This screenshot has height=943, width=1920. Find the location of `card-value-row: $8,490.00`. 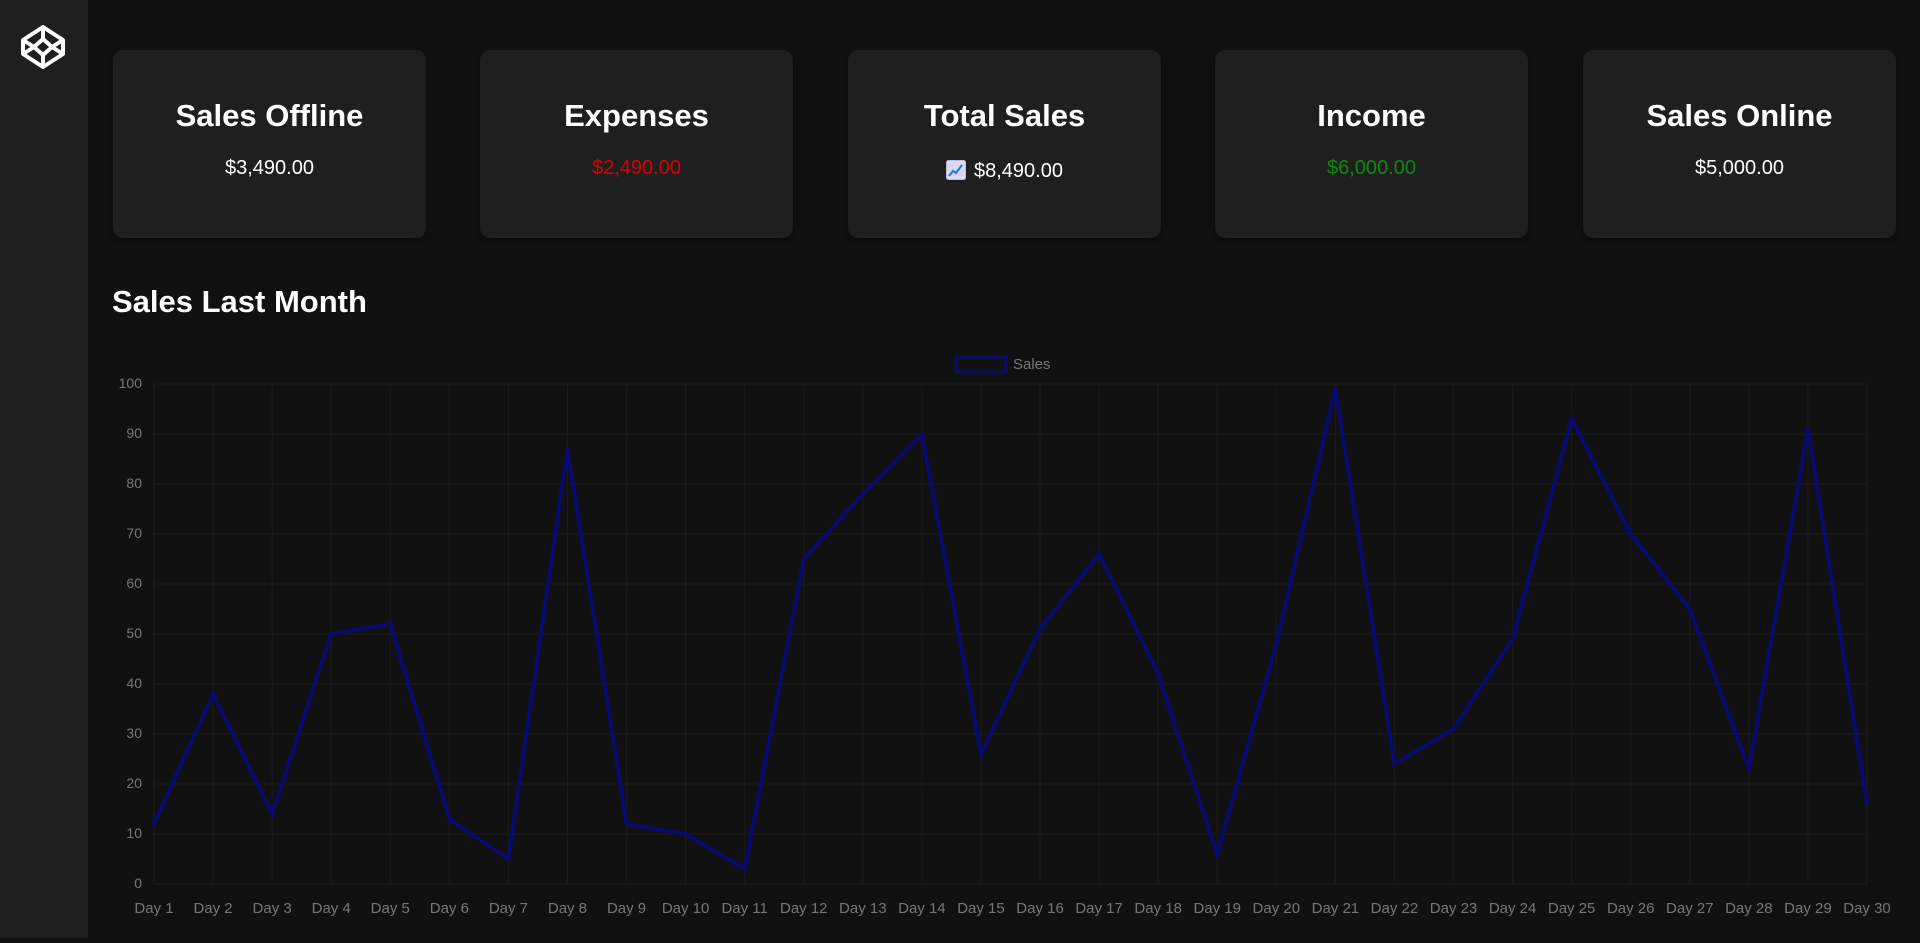

card-value-row: $8,490.00 is located at coordinates (1004, 171).